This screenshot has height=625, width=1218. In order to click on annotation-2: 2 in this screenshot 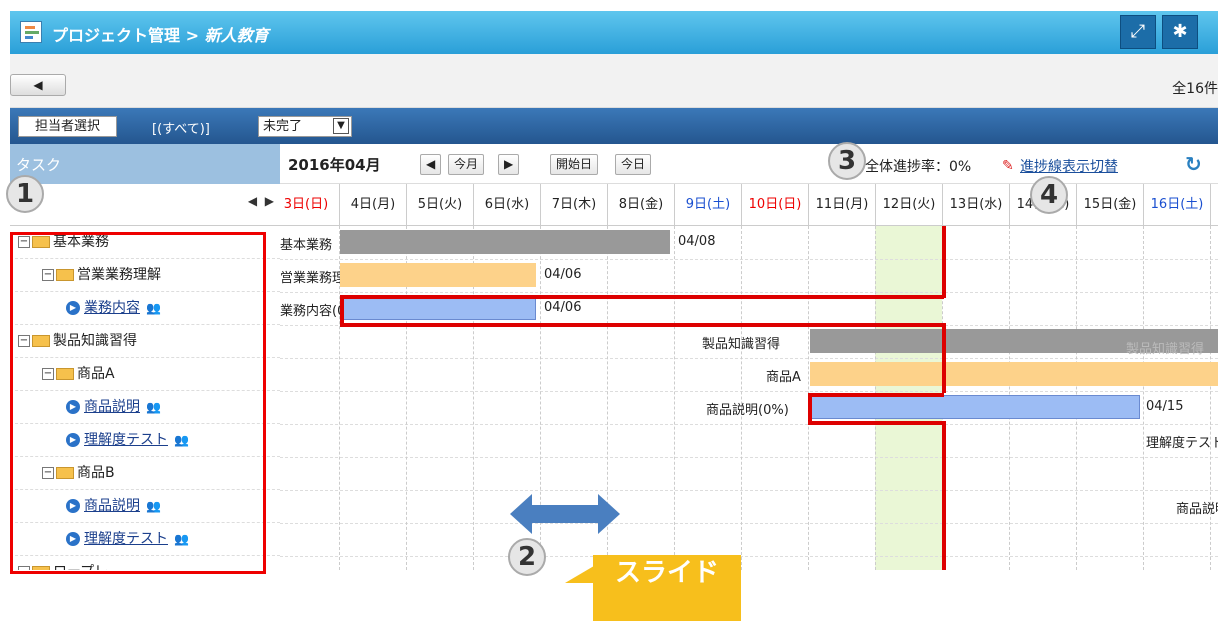, I will do `click(527, 557)`.